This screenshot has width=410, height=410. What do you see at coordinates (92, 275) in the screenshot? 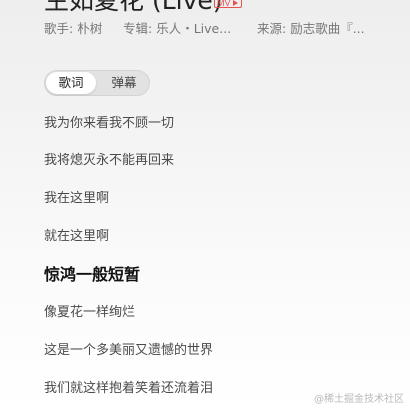
I see `lyric-line-active: 惊鸿一般短暂` at bounding box center [92, 275].